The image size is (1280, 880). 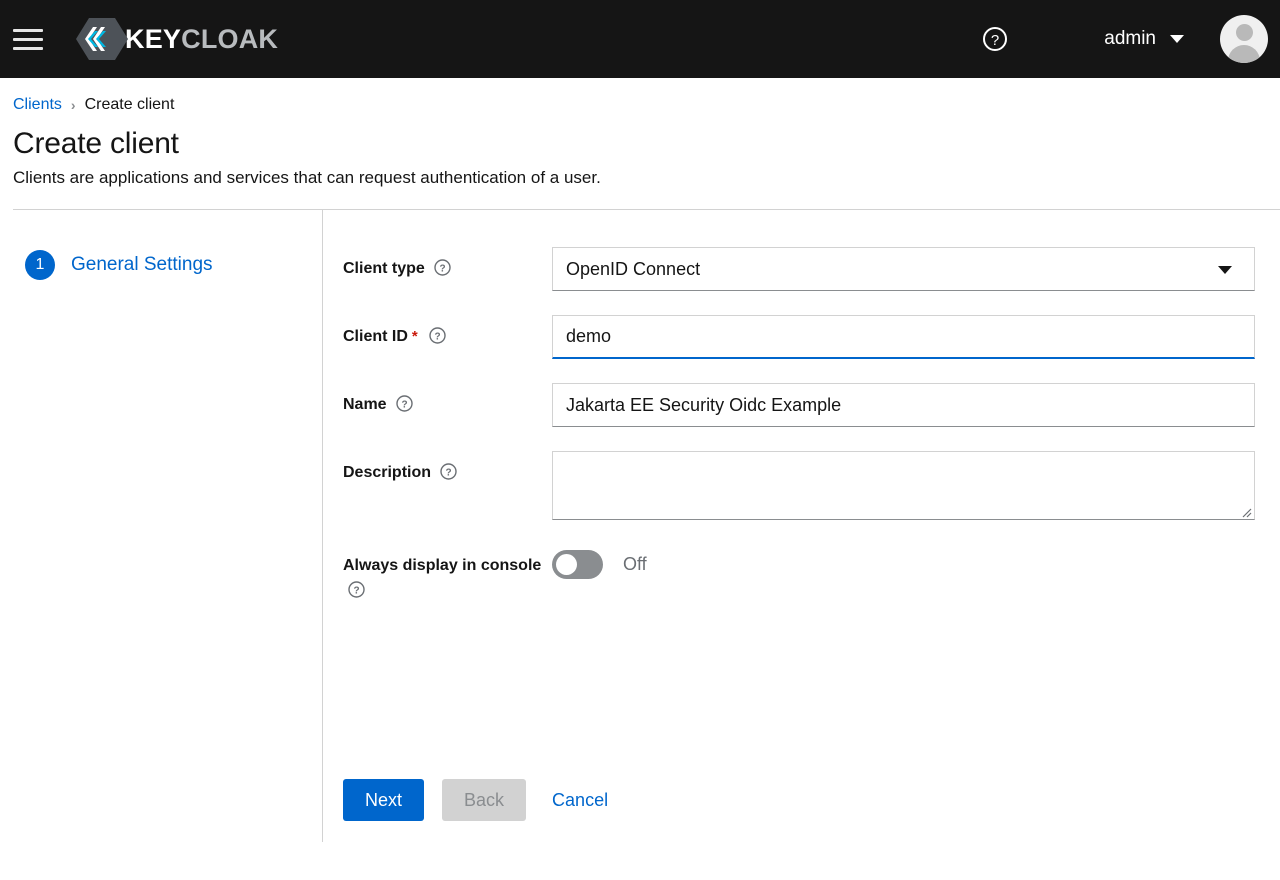 I want to click on client-type-label-group: Client type ?, so click(x=447, y=265).